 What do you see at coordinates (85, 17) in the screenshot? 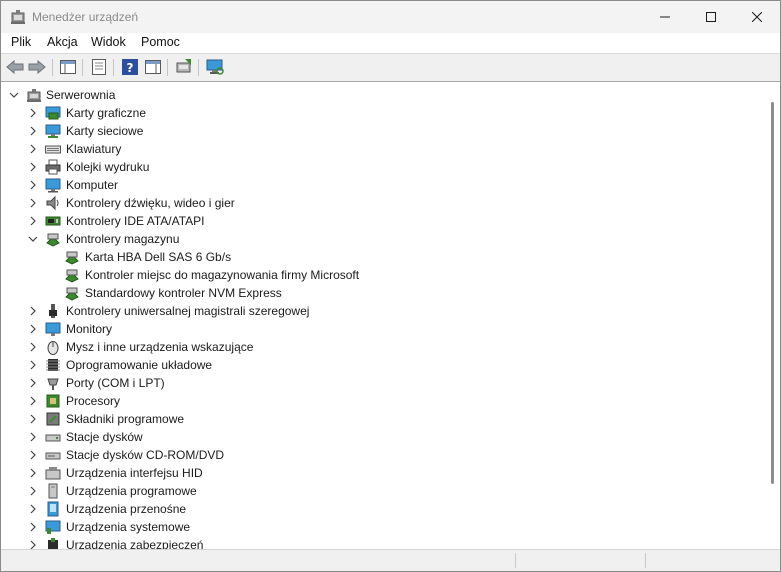
I see `window-title: Menedżer urządzeń` at bounding box center [85, 17].